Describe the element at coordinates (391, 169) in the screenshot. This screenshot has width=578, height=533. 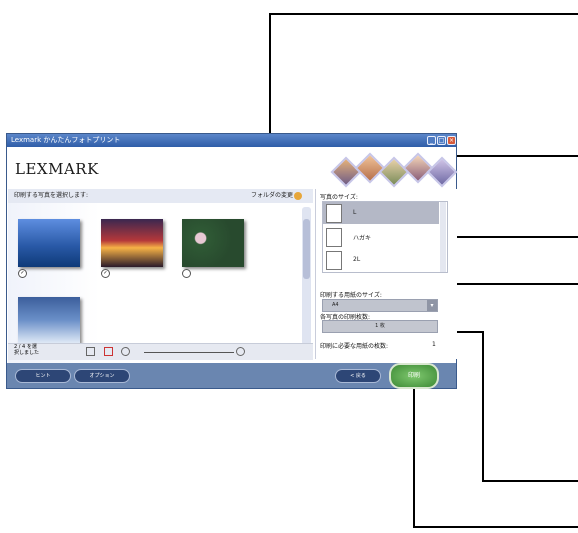
I see `header-photo-banner` at that location.